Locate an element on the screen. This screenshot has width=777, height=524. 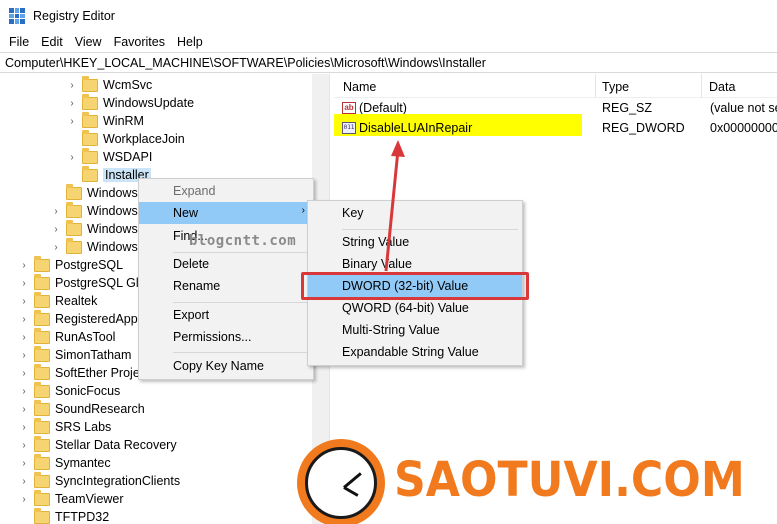
tree-item-label: SoundResearch is located at coordinates (100, 409).